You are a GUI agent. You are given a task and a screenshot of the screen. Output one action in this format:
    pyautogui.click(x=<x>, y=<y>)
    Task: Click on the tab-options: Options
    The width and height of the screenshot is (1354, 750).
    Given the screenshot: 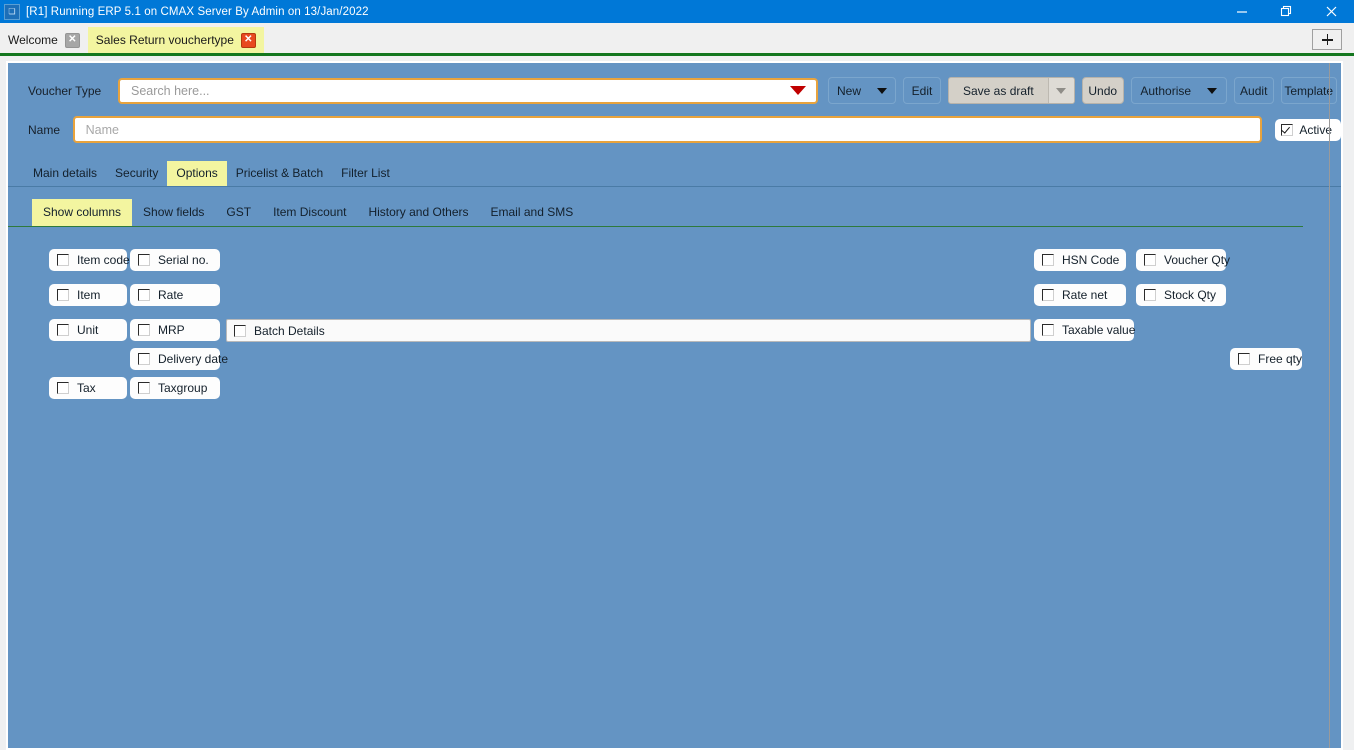 What is the action you would take?
    pyautogui.click(x=197, y=173)
    